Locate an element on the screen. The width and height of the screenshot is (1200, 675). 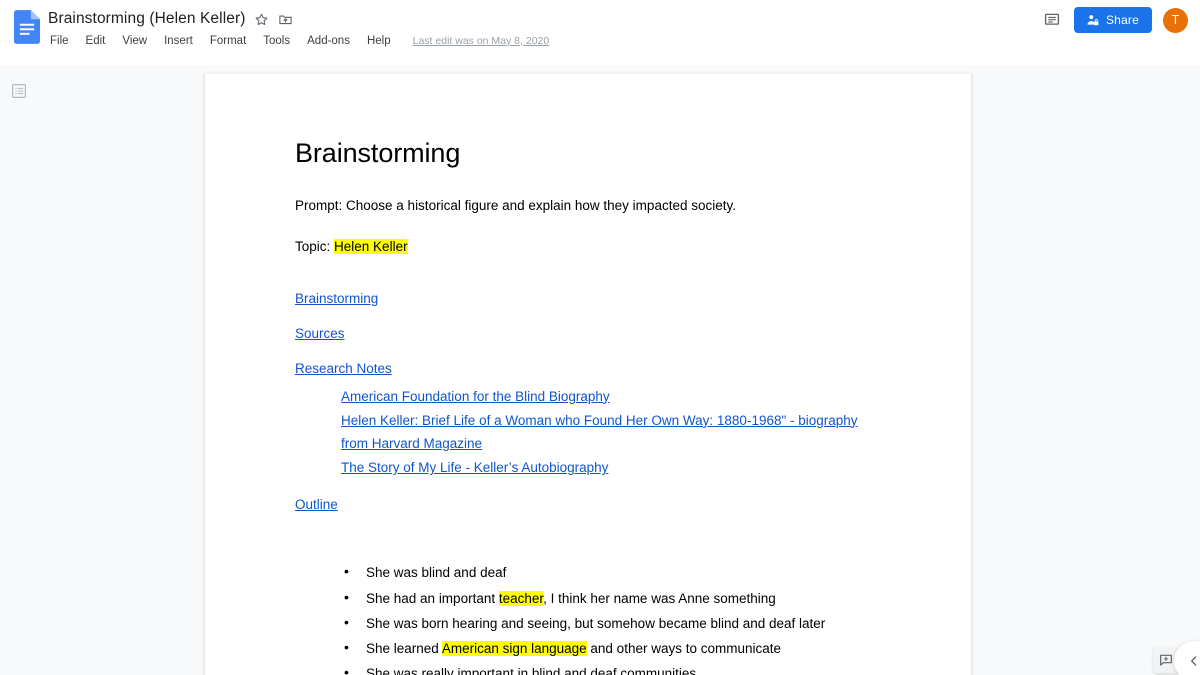
nav-link-brainstorming: Brainstorming is located at coordinates (587, 298).